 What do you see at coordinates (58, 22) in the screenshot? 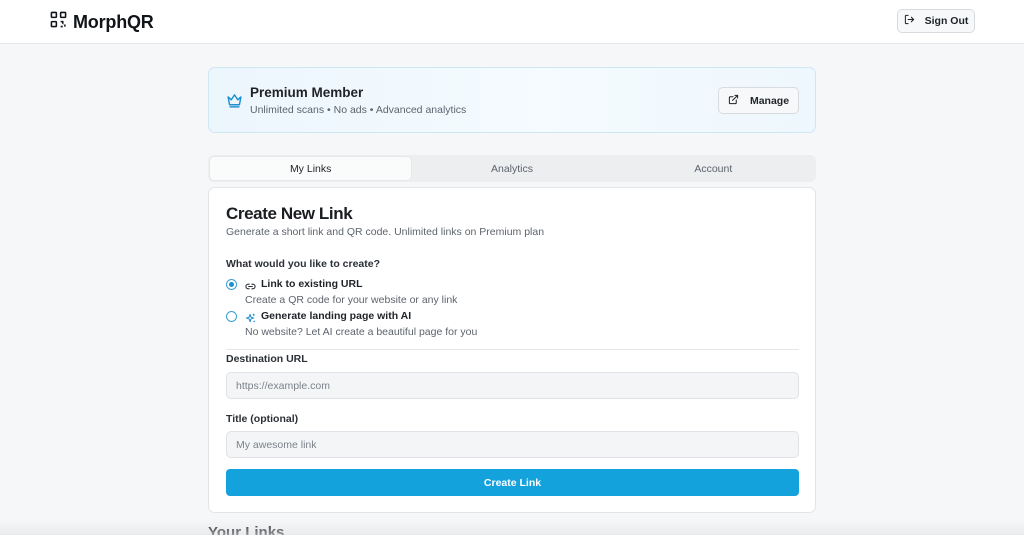
I see `qr-code-icon` at bounding box center [58, 22].